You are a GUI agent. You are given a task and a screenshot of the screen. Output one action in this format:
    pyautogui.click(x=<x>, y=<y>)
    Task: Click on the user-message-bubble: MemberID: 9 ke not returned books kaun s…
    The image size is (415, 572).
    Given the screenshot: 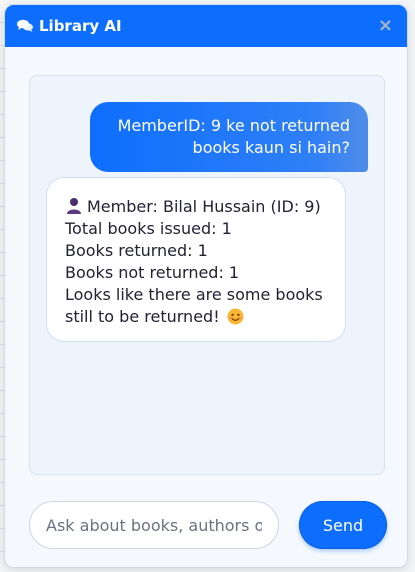 What is the action you would take?
    pyautogui.click(x=229, y=137)
    